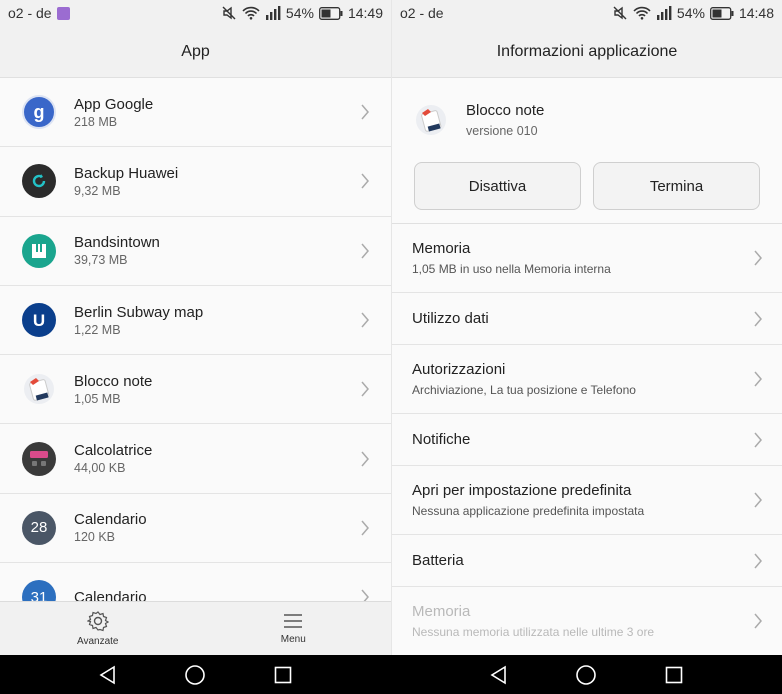  What do you see at coordinates (195, 182) in the screenshot?
I see `app-row-backup-huawei: Backup Huawei 9,32 MB` at bounding box center [195, 182].